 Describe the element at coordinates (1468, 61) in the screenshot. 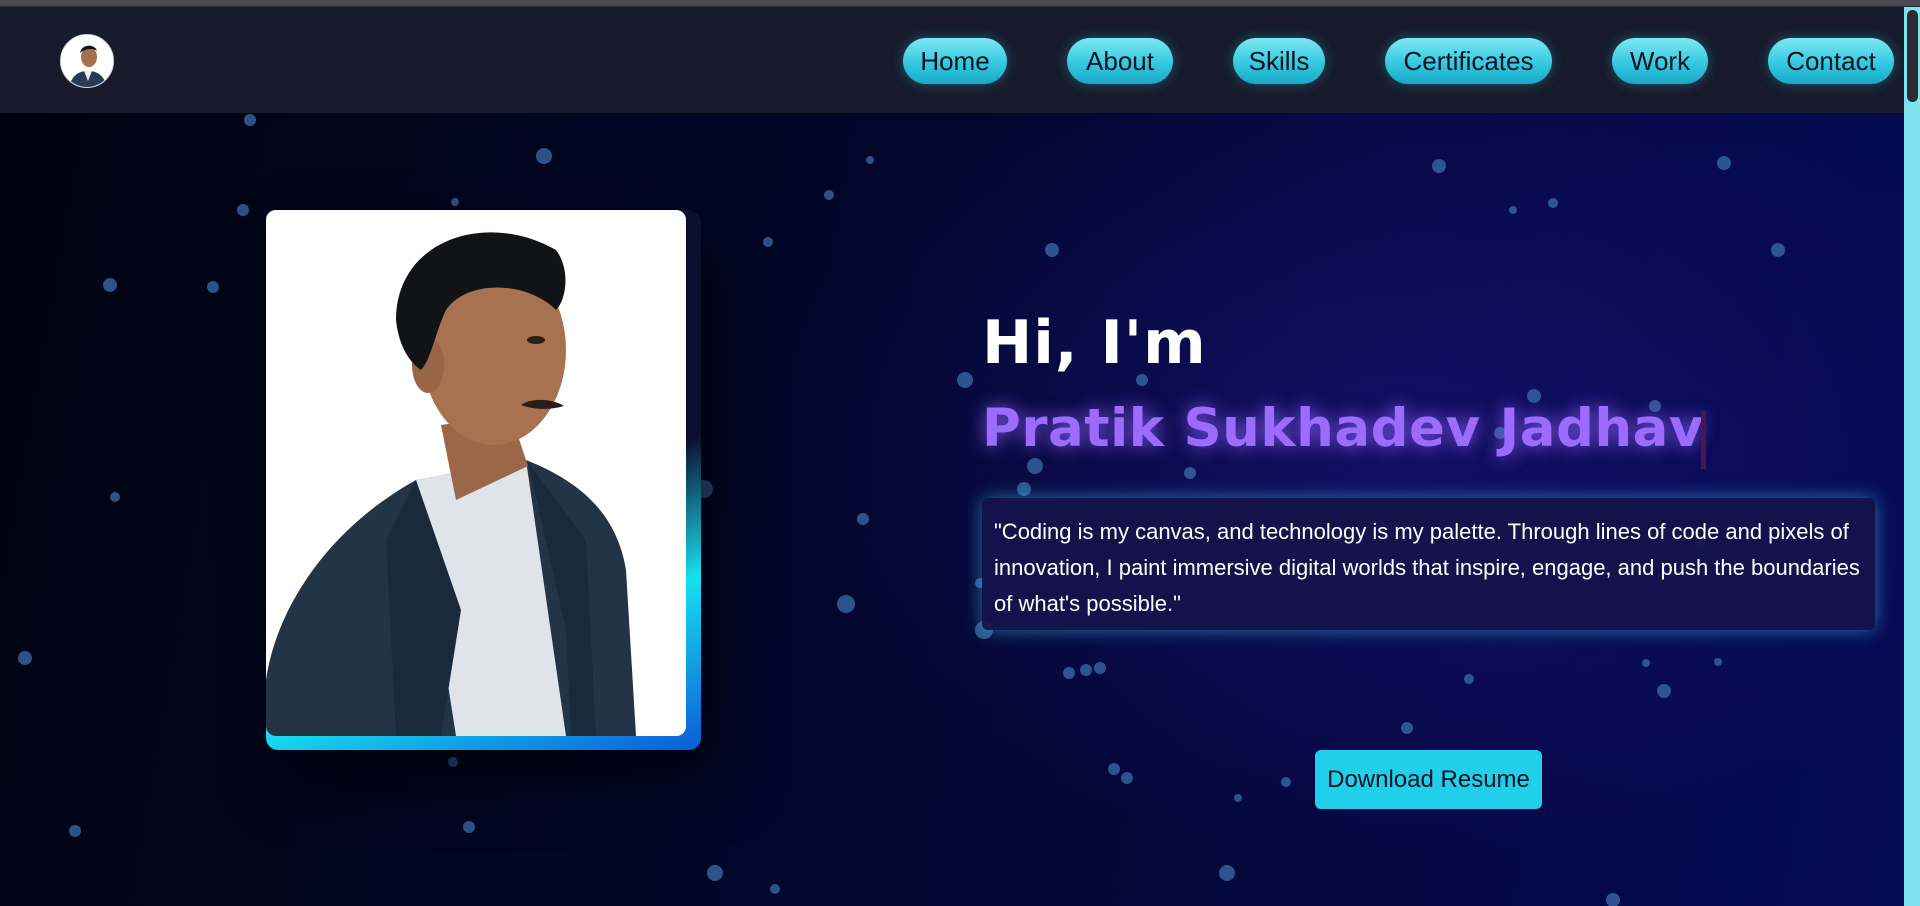

I see `nav-certificates-button: Certificates` at that location.